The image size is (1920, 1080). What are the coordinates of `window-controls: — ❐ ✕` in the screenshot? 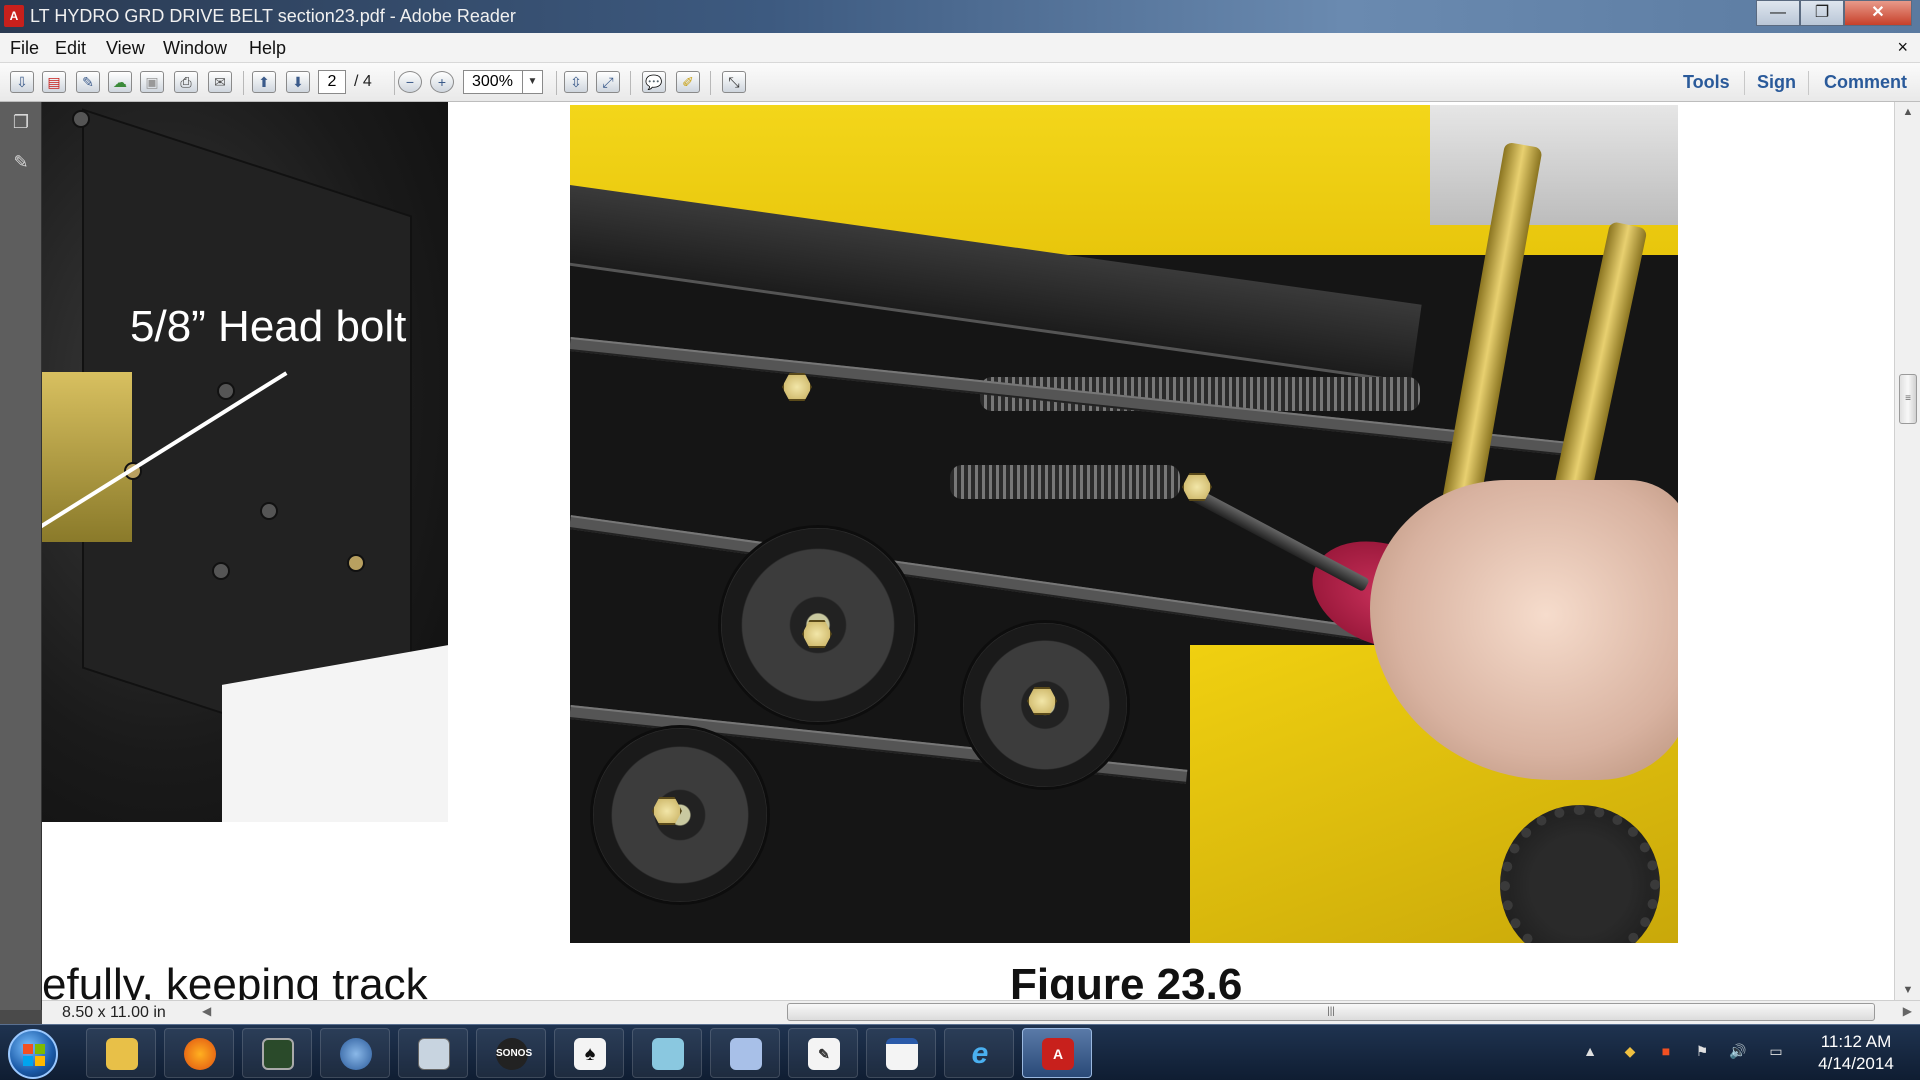 It's located at (1834, 13).